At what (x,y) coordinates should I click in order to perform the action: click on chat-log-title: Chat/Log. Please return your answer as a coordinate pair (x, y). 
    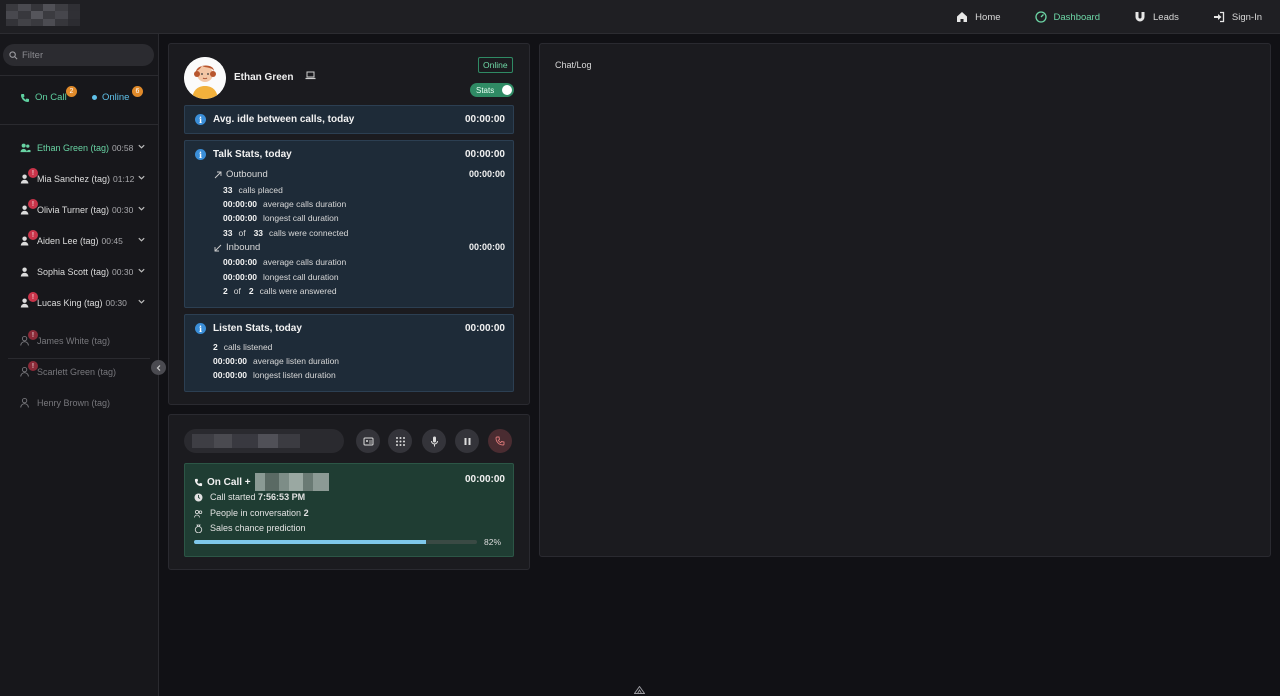
    Looking at the image, I should click on (573, 65).